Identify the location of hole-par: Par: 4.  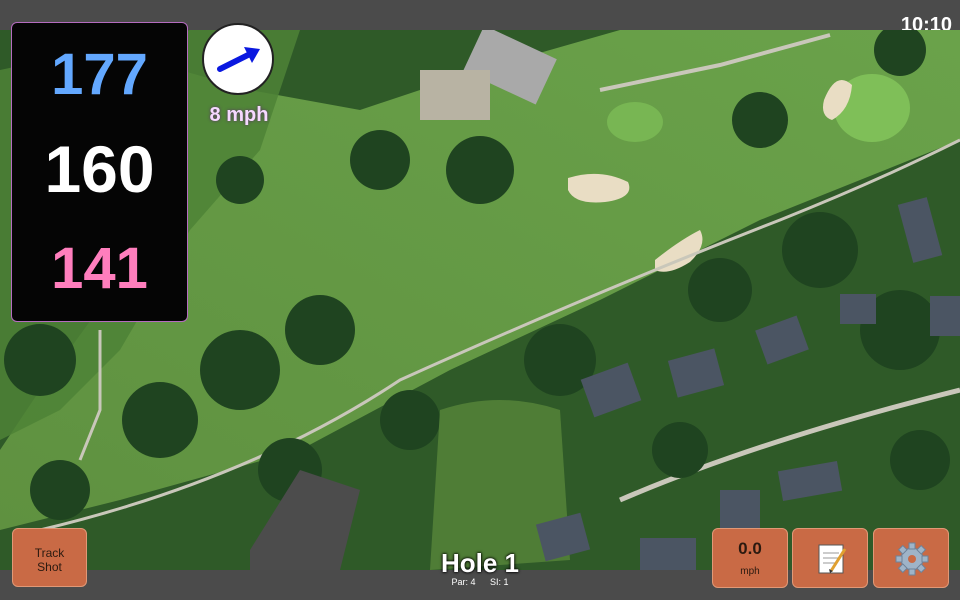
(463, 582).